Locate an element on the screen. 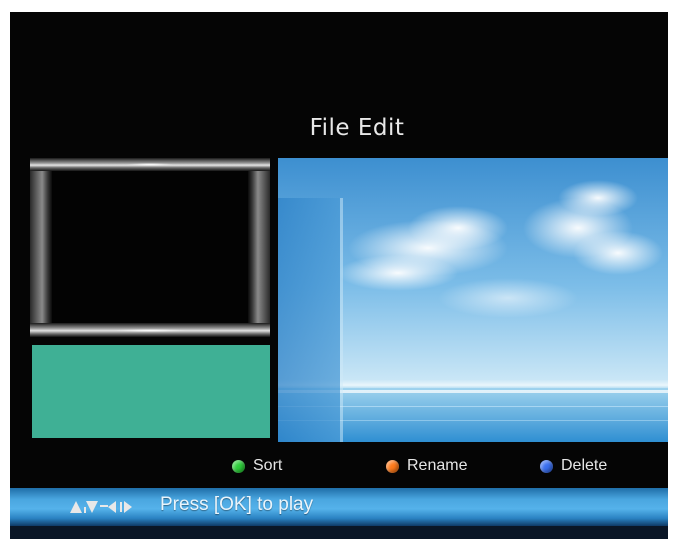  legend-label-delete: Delete is located at coordinates (584, 465).